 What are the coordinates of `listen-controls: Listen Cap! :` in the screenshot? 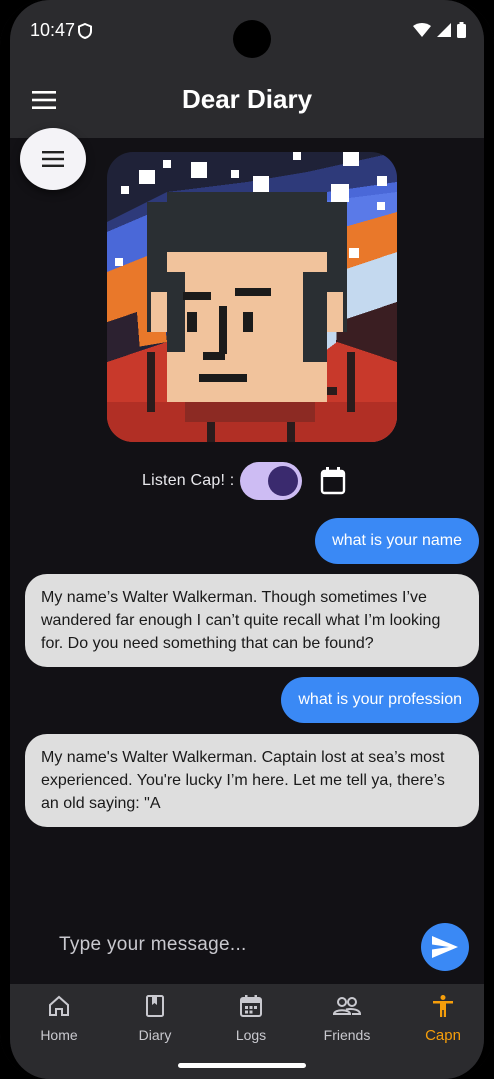 It's located at (247, 481).